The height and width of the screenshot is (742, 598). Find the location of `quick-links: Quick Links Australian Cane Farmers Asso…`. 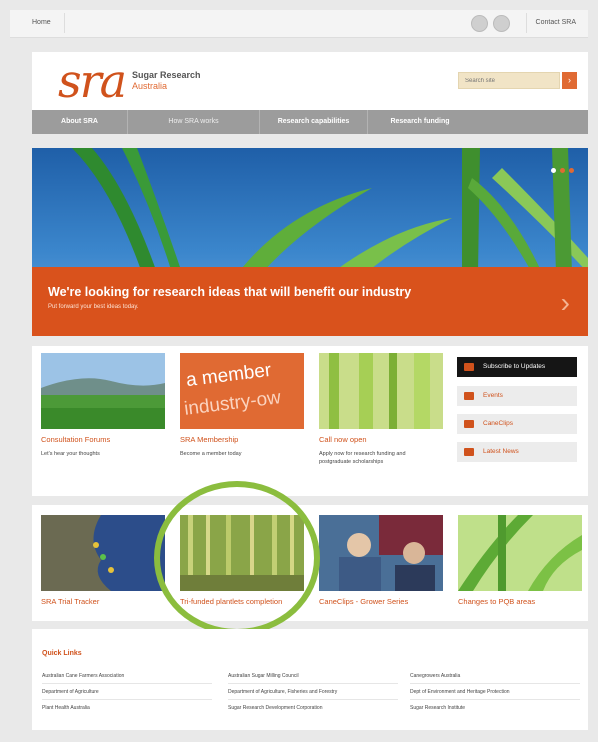

quick-links: Quick Links Australian Cane Farmers Asso… is located at coordinates (310, 679).